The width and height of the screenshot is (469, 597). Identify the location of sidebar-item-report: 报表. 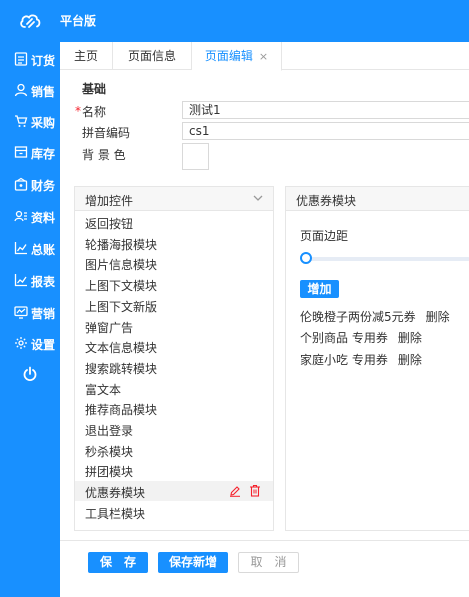
(30, 280).